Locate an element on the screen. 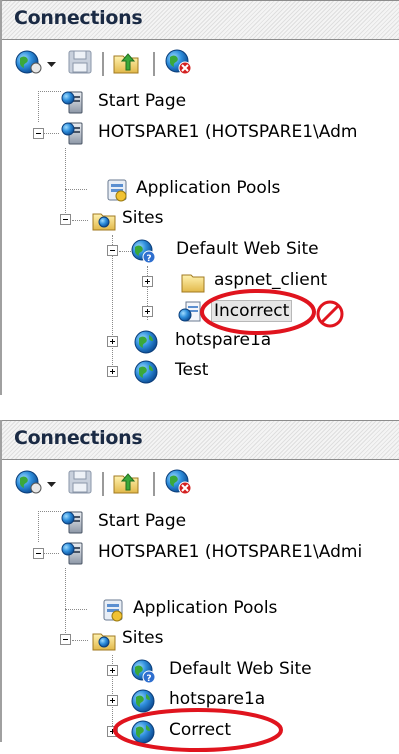 This screenshot has width=399, height=754. tree-item-label: HOTSPARE1 (HOTSPARE1\Adm is located at coordinates (228, 132).